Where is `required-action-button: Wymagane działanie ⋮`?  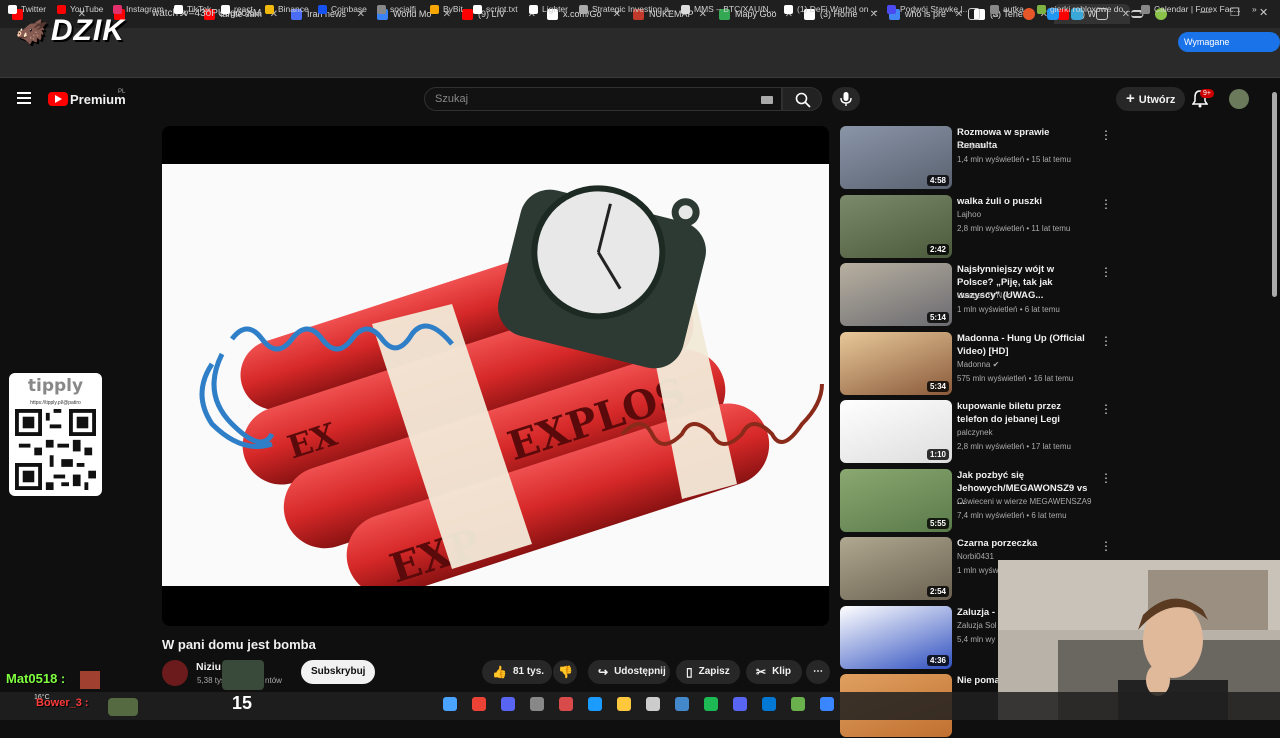 required-action-button: Wymagane działanie ⋮ is located at coordinates (1229, 49).